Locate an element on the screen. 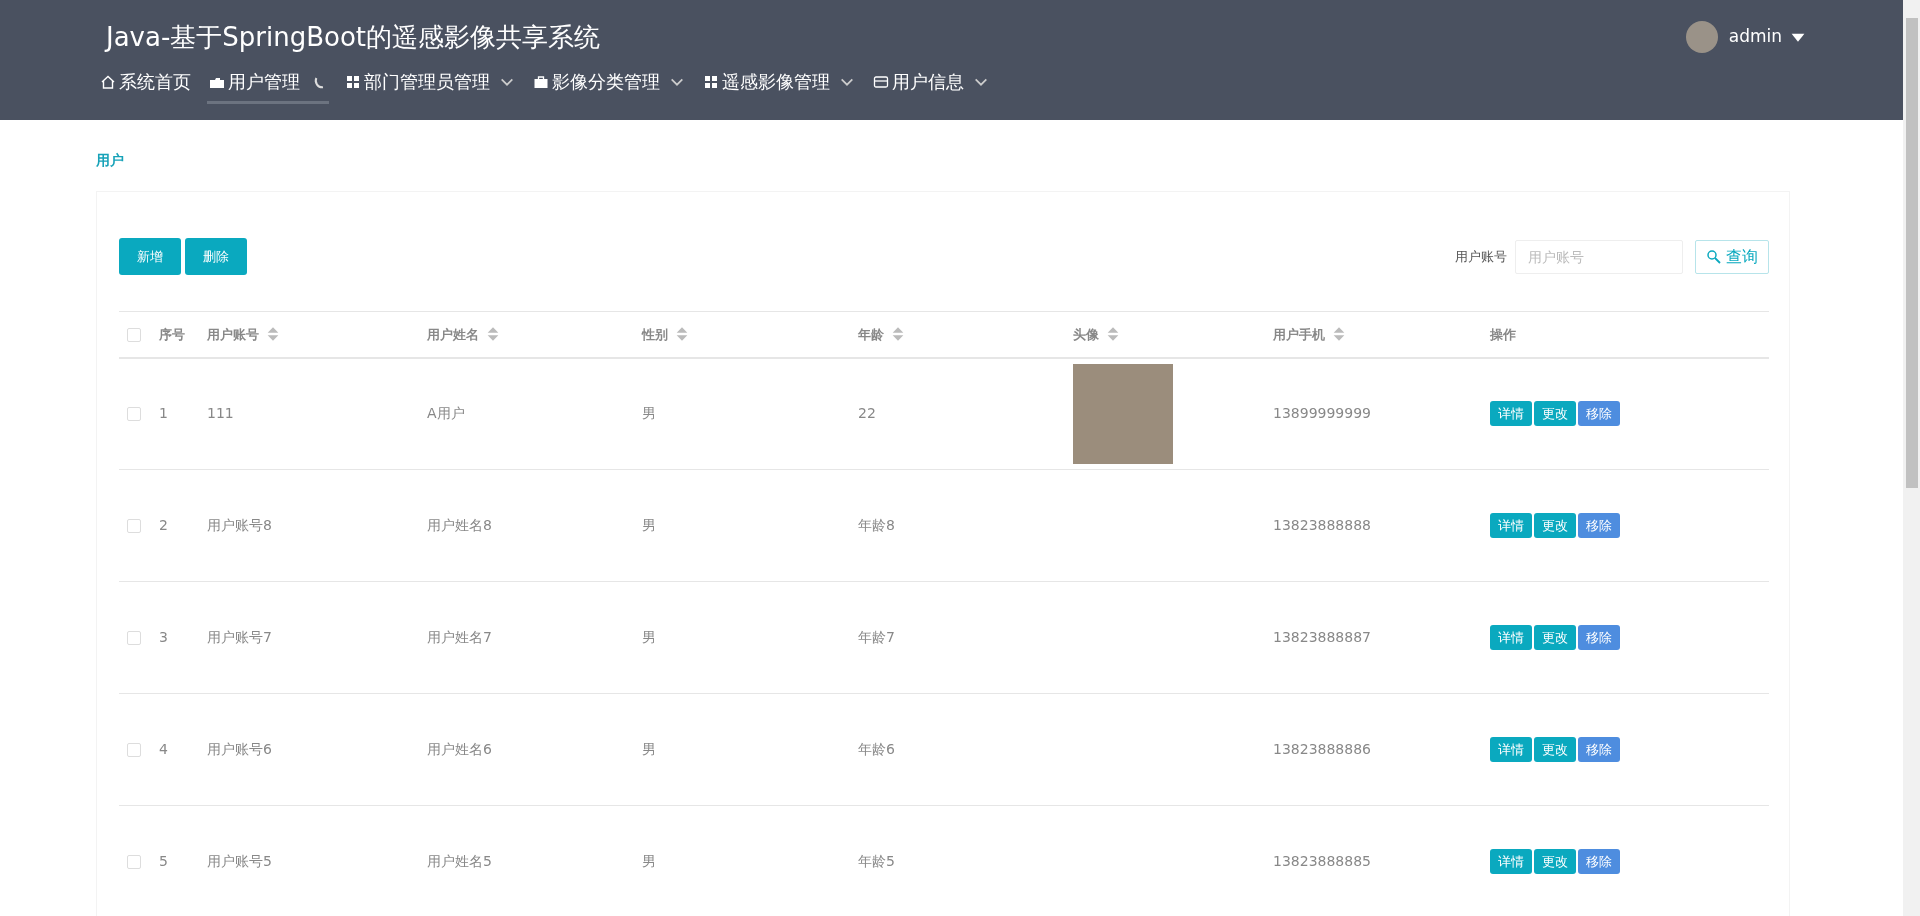  table-cell: 4 is located at coordinates (163, 749).